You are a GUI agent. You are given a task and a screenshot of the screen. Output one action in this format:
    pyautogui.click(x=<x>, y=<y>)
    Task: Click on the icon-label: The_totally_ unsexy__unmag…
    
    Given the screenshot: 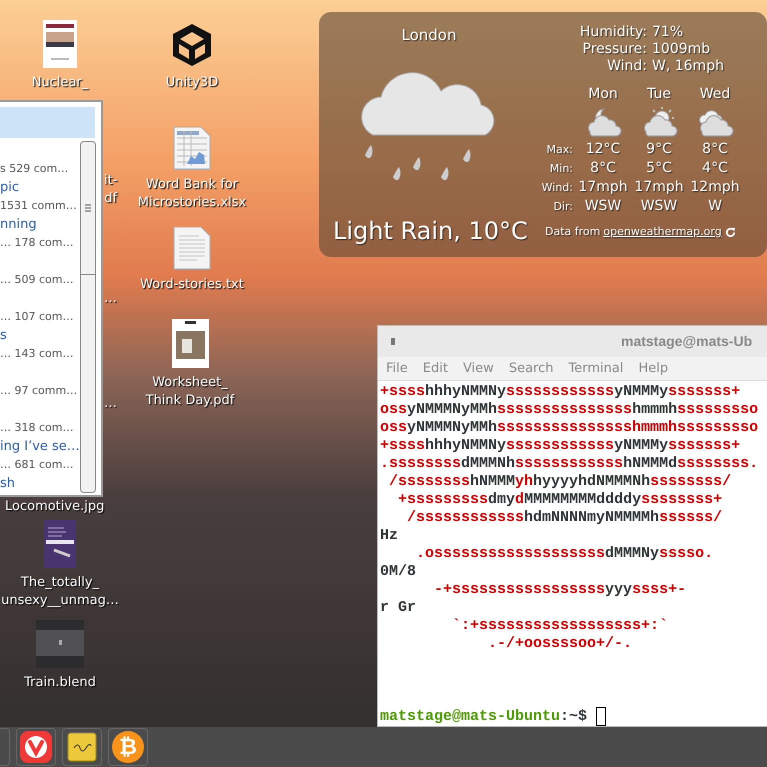 What is the action you would take?
    pyautogui.click(x=60, y=592)
    